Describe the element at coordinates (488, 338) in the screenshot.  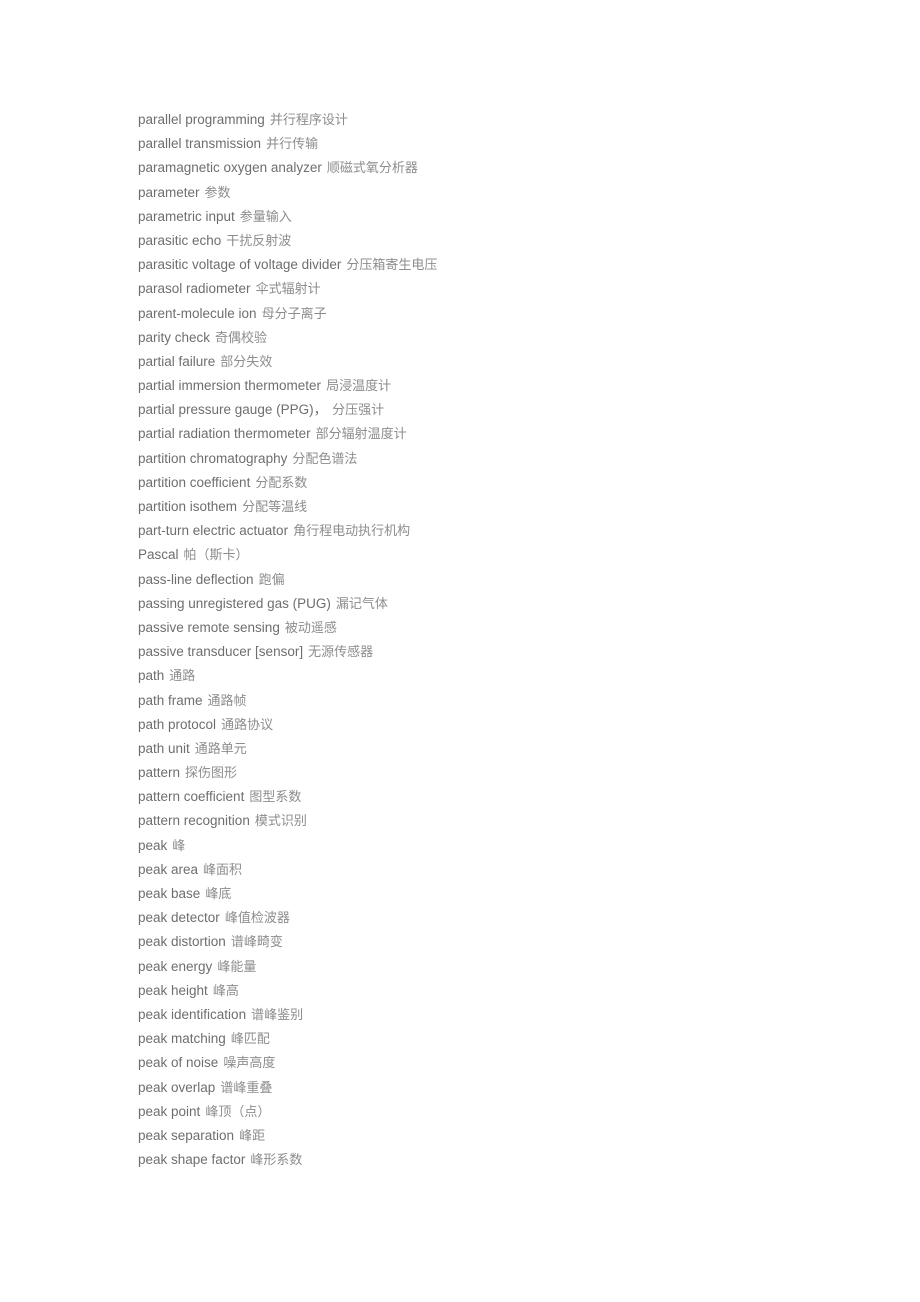
I see `glossary-entry: parity check 奇偶校验` at that location.